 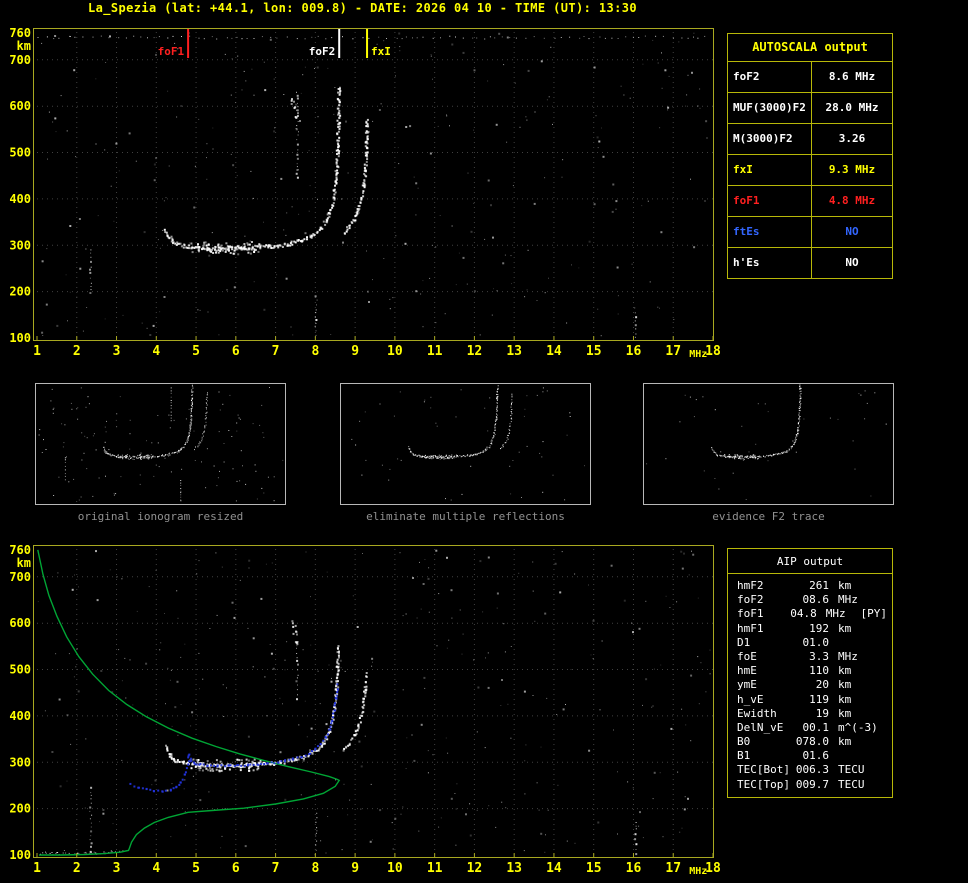 What do you see at coordinates (750, 614) in the screenshot?
I see `aip-param-label: foF1` at bounding box center [750, 614].